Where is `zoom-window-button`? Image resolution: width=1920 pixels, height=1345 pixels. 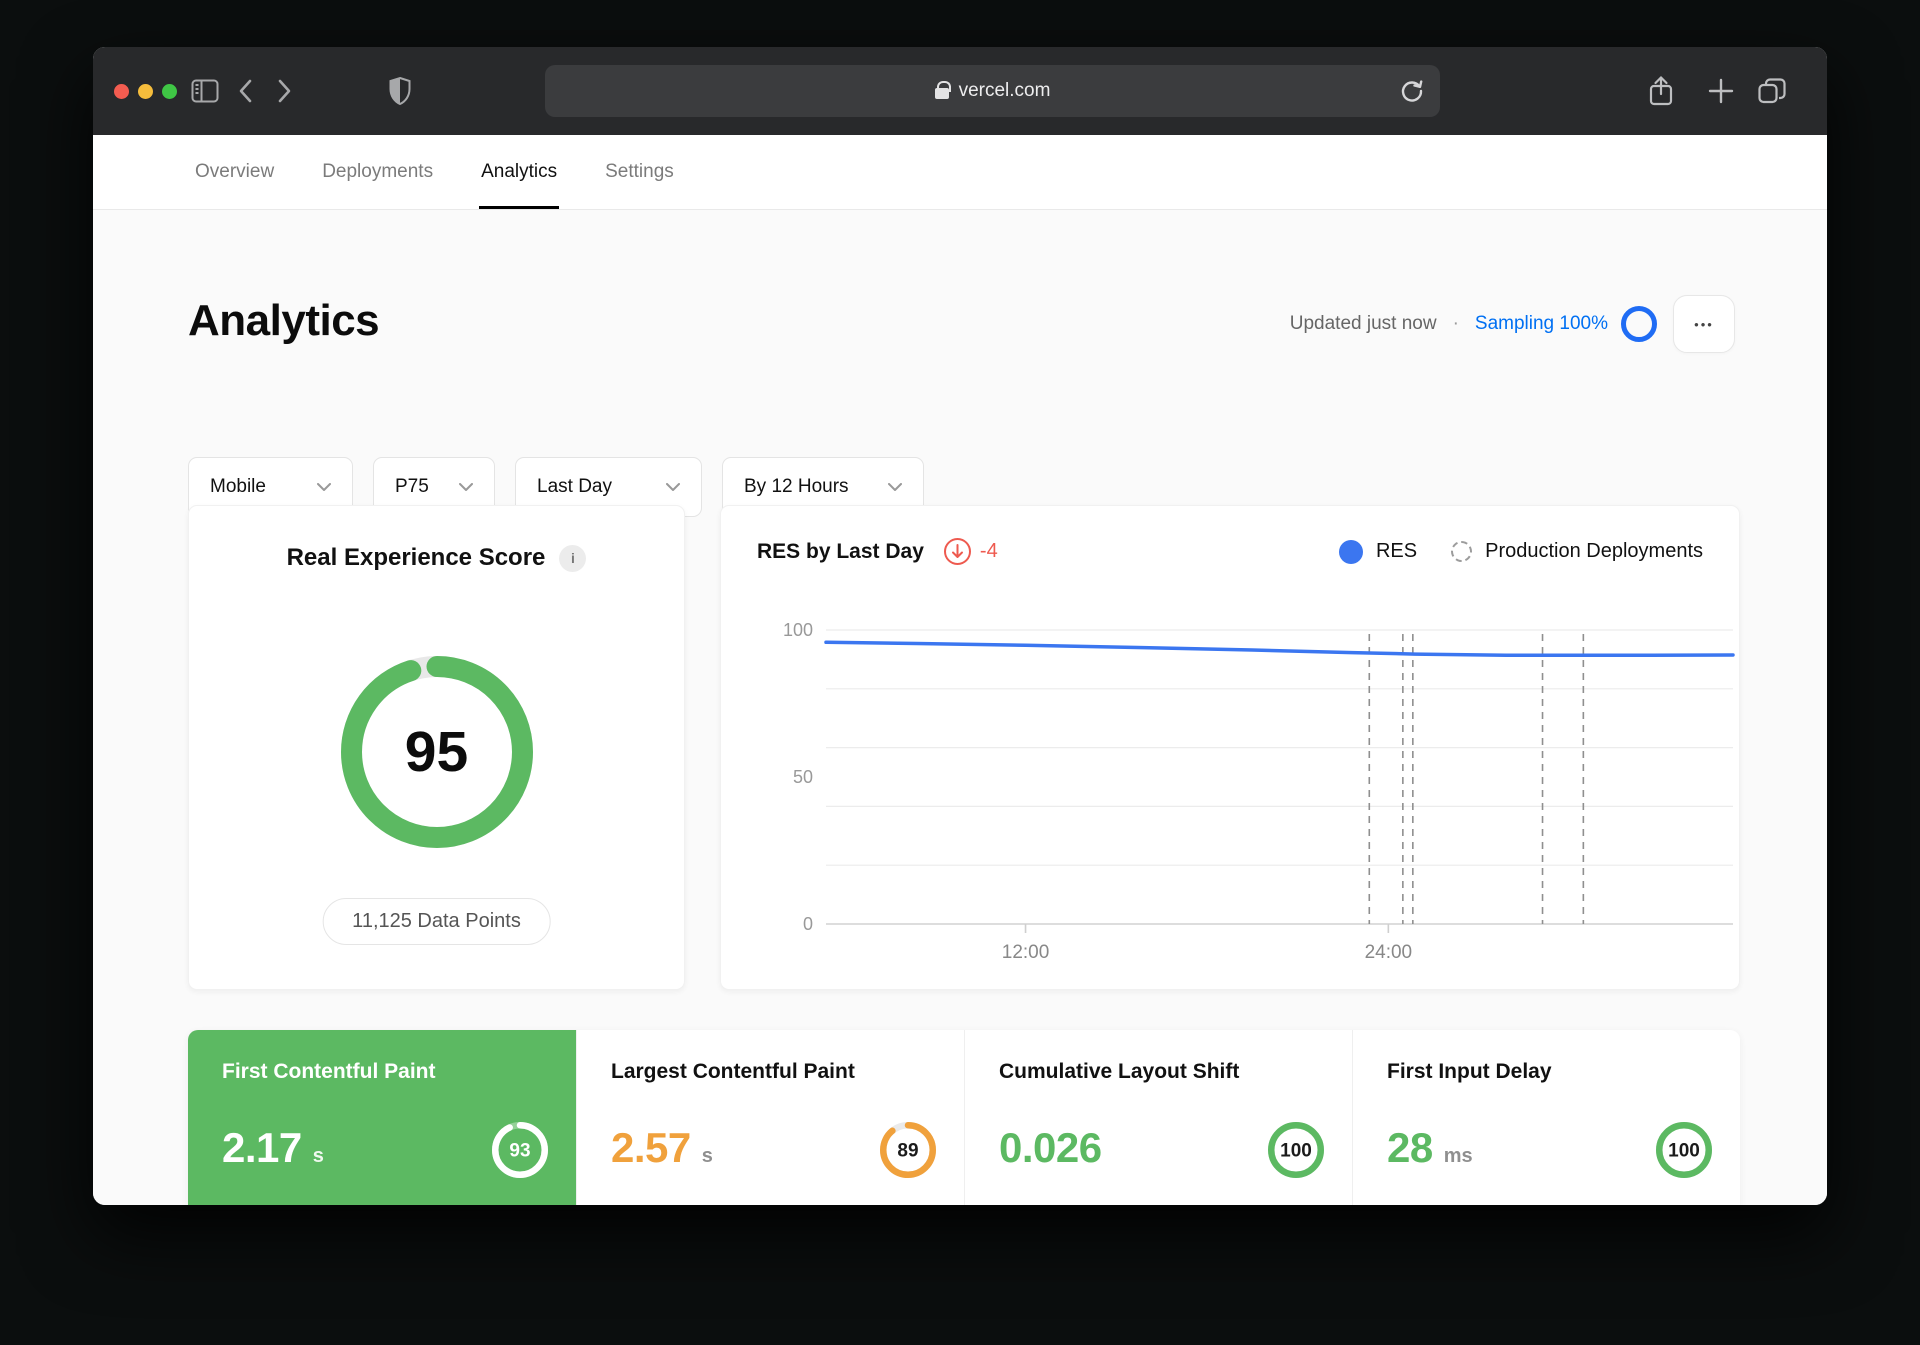 zoom-window-button is located at coordinates (169, 91).